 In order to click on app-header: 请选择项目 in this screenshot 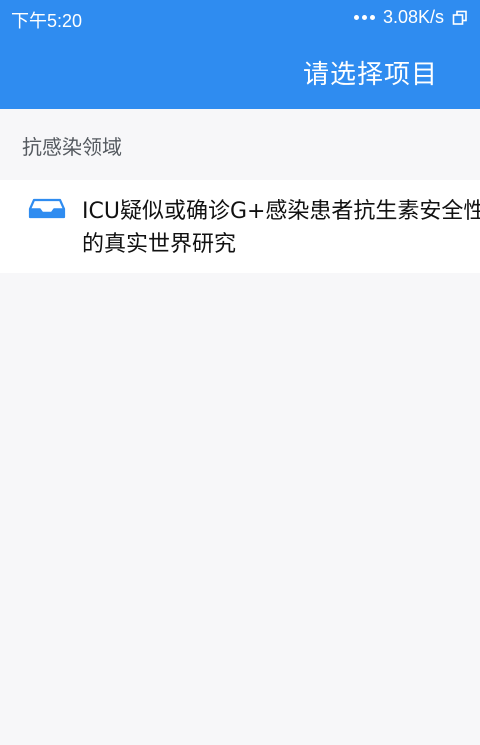, I will do `click(240, 72)`.